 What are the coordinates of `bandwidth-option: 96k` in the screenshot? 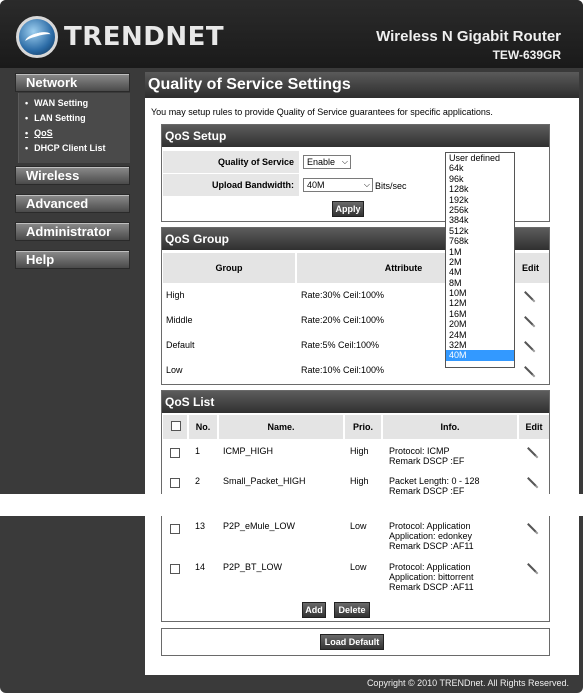 It's located at (480, 179).